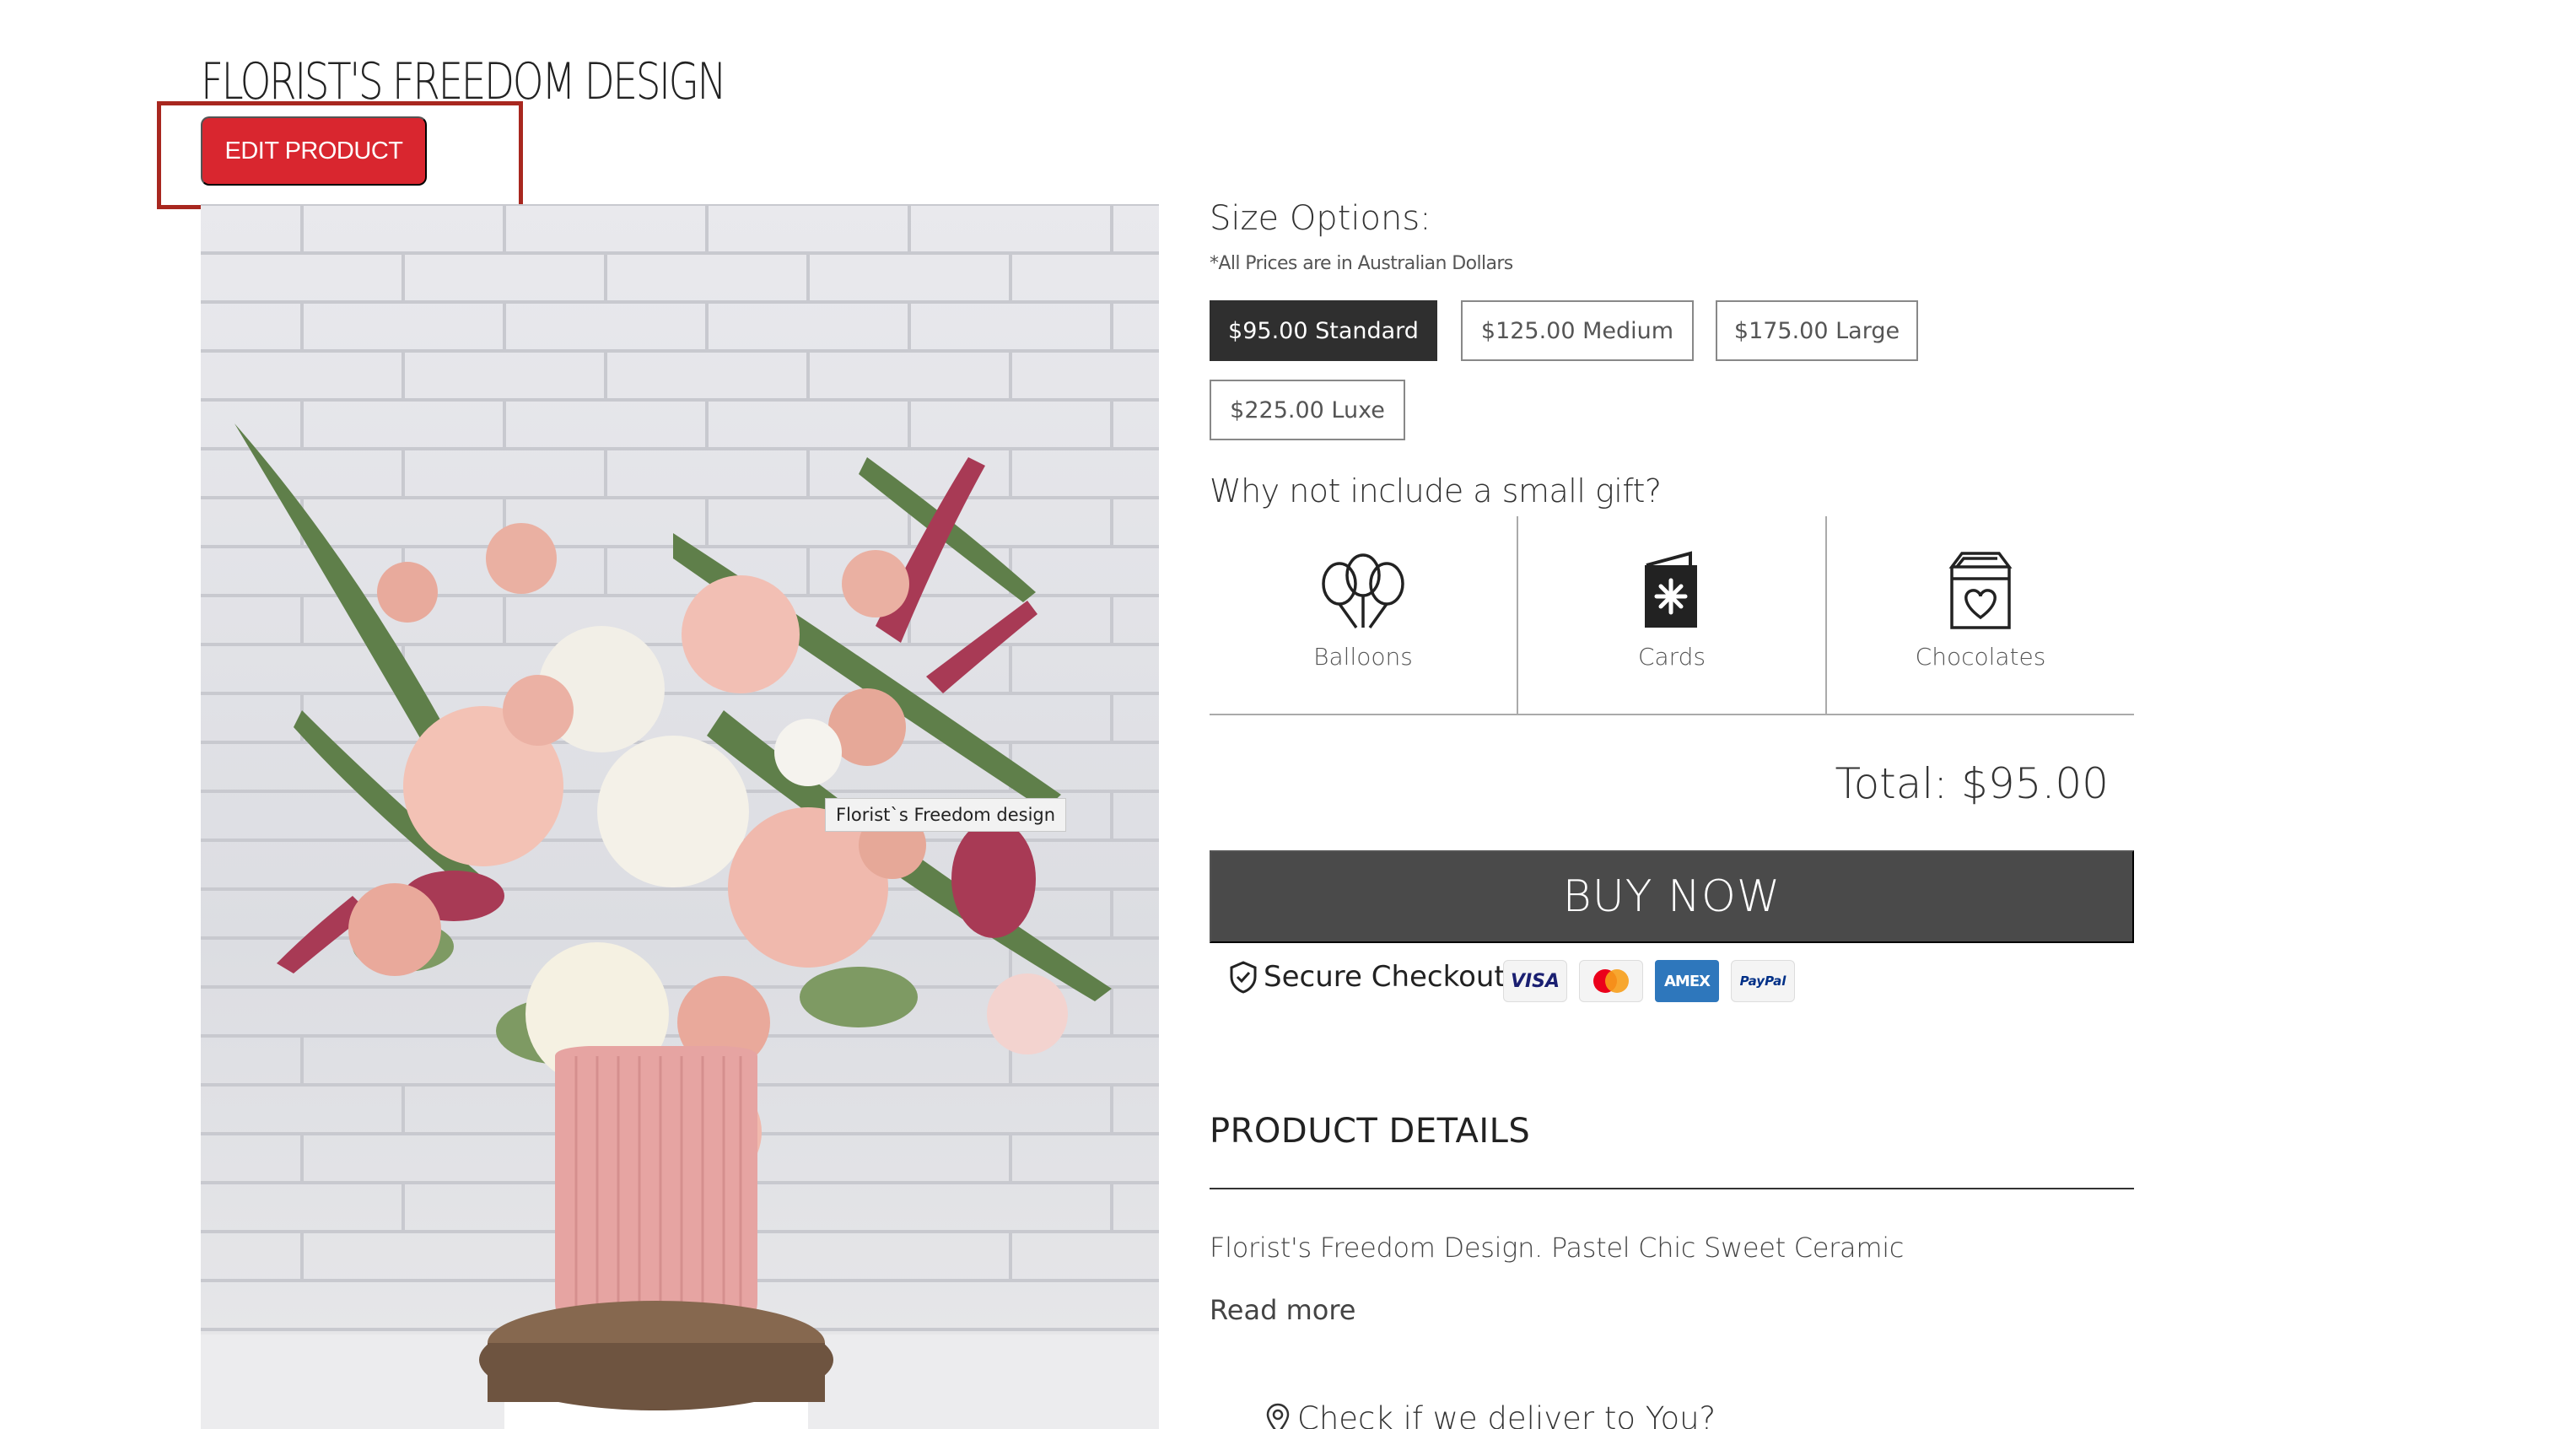  What do you see at coordinates (1763, 981) in the screenshot?
I see `paypal-icon: PayPal` at bounding box center [1763, 981].